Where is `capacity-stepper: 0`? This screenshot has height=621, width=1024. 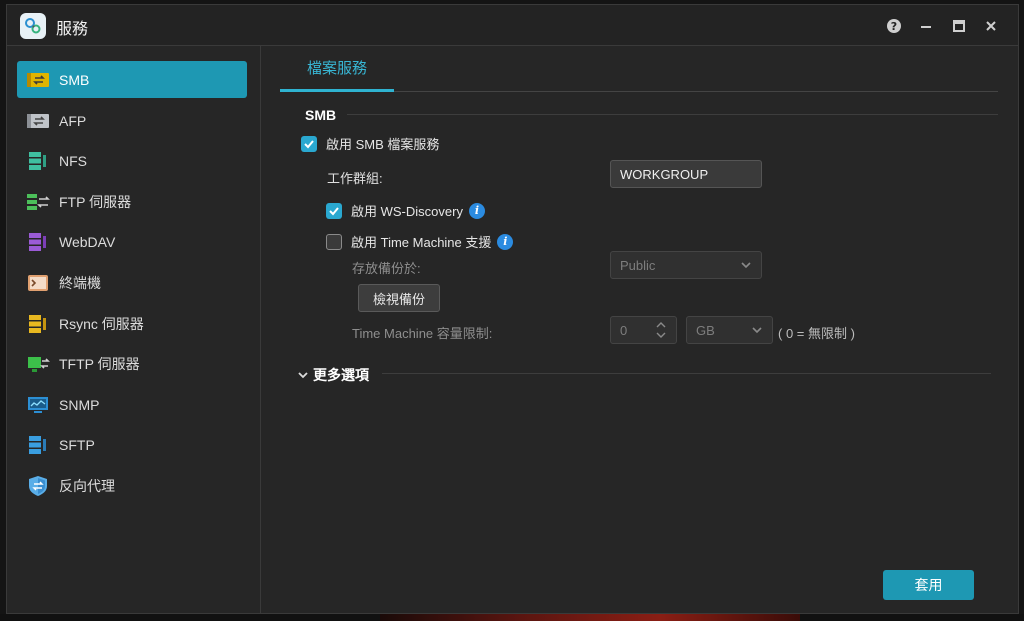 capacity-stepper: 0 is located at coordinates (643, 330).